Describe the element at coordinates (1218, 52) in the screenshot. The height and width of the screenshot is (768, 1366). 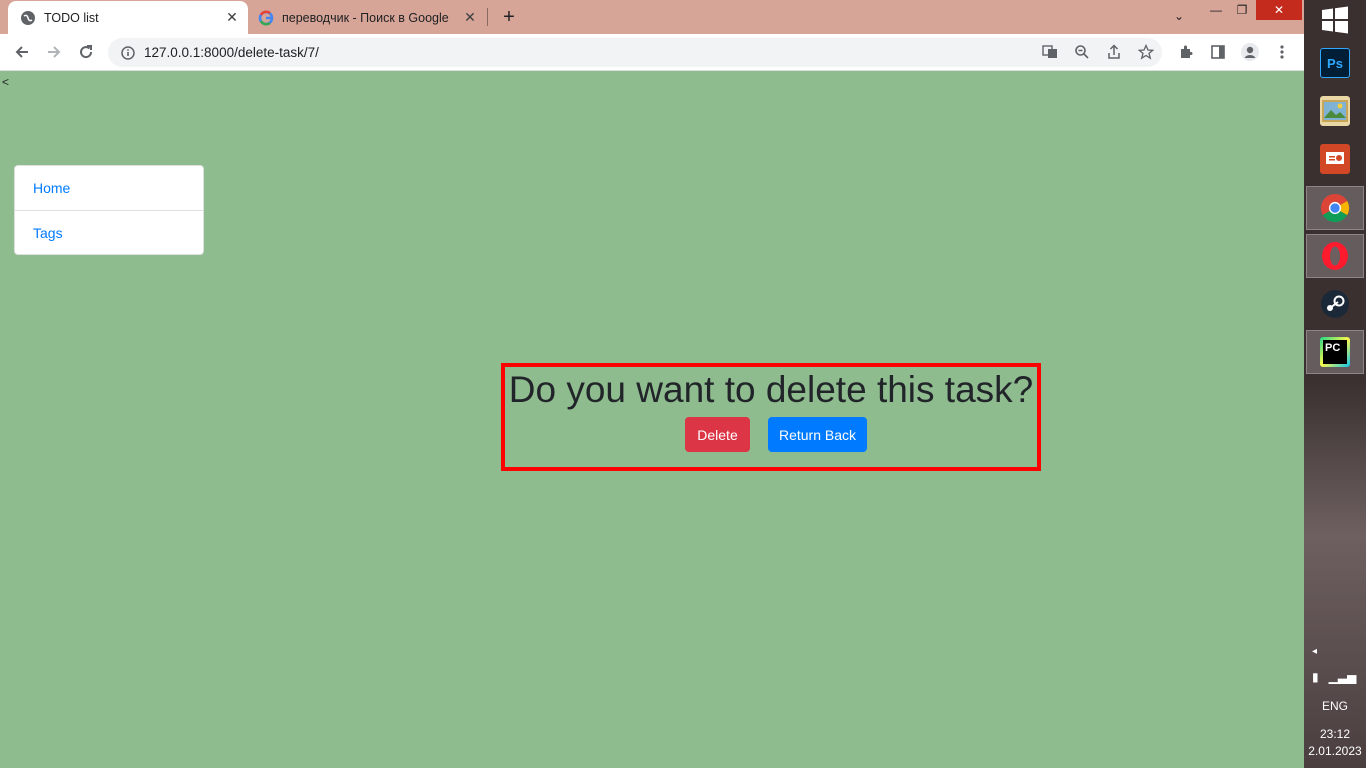
I see `side-panel-icon` at that location.